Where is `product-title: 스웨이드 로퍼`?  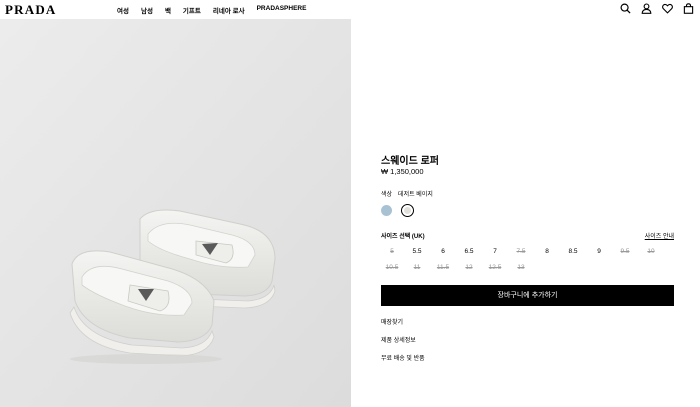 product-title: 스웨이드 로퍼 is located at coordinates (410, 161).